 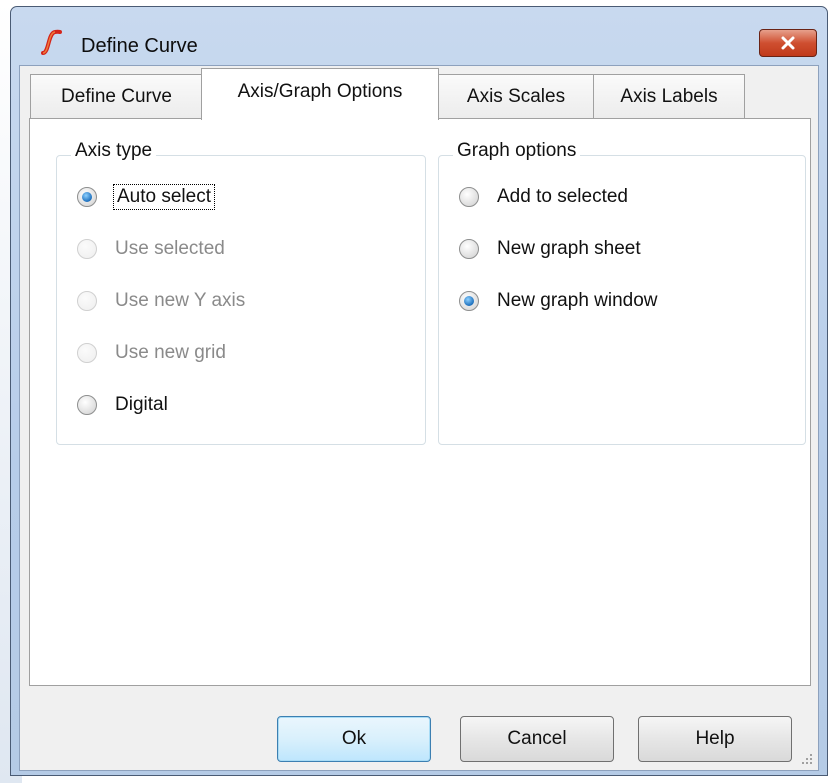 I want to click on tab-define-curve: Define Curve, so click(x=116, y=96).